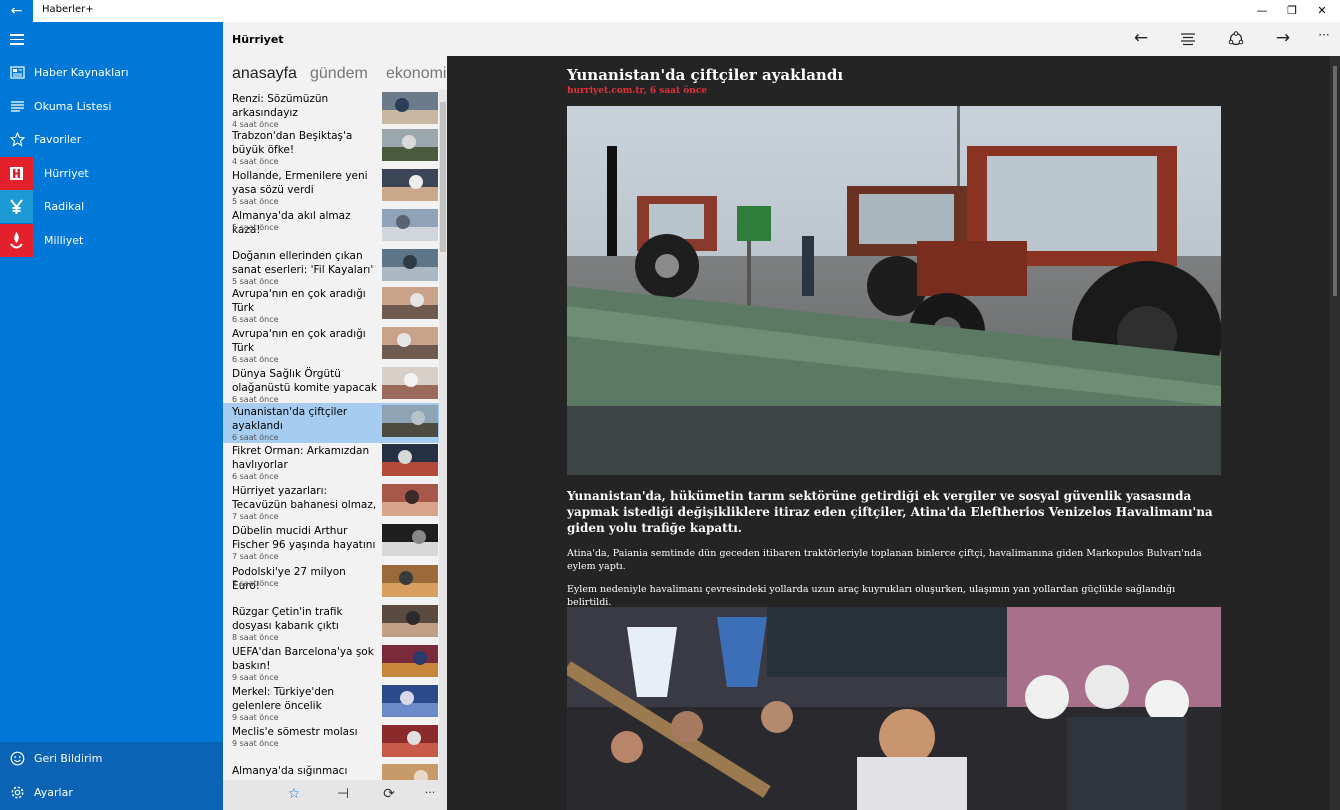 Image resolution: width=1340 pixels, height=810 pixels. I want to click on list-item: Almanya'da sığınmacı vurduna, so click(331, 771).